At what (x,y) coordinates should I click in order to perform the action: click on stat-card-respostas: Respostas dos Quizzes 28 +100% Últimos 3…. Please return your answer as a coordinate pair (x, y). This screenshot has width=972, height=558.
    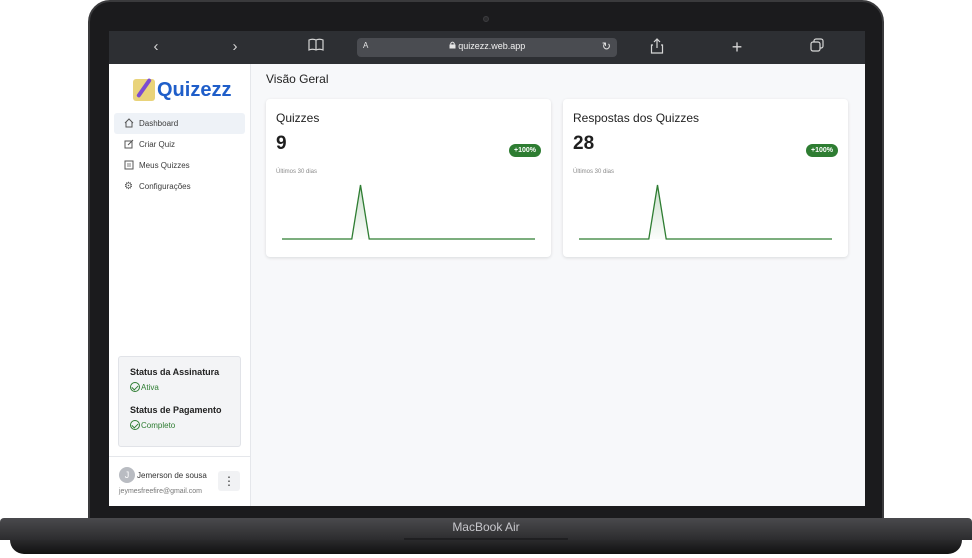
    Looking at the image, I should click on (705, 178).